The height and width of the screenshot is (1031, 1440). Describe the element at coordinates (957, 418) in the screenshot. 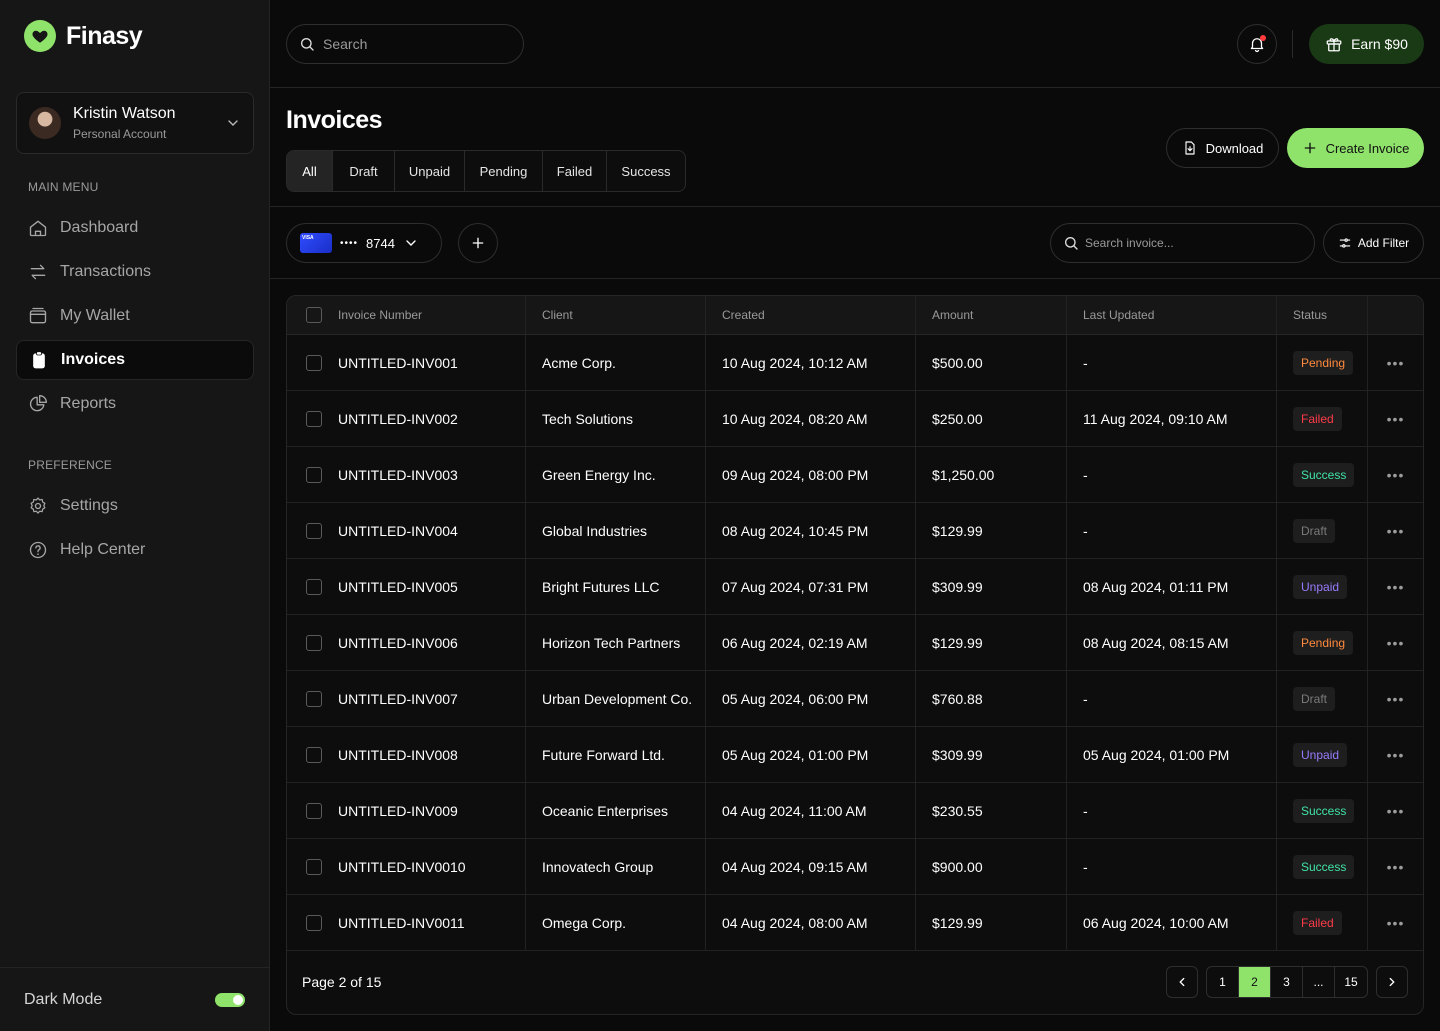

I see `amount: $250.00` at that location.